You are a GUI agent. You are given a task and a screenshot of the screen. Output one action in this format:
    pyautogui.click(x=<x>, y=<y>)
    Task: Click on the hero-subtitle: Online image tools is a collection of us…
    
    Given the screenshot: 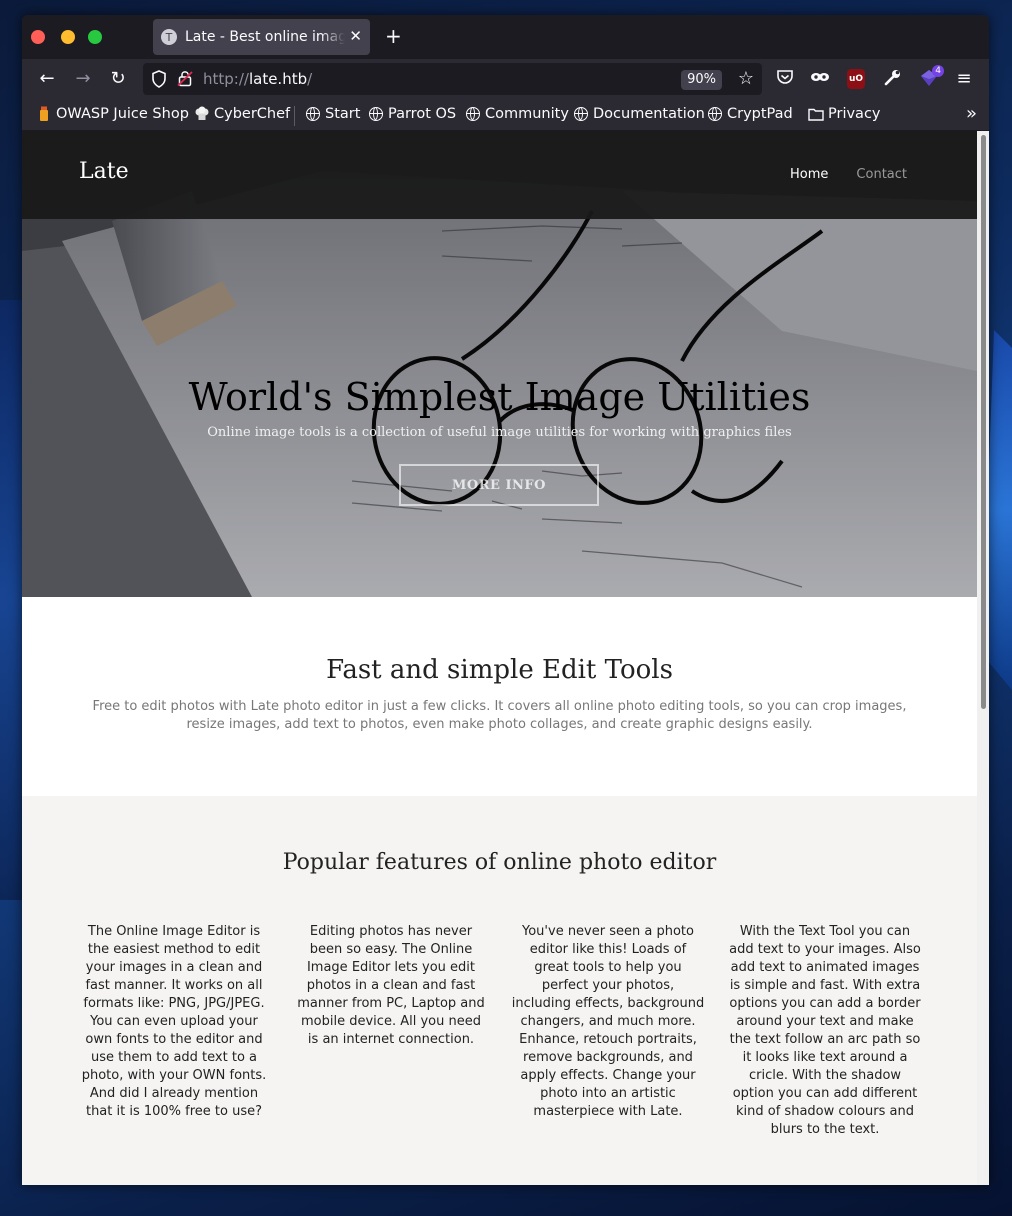 What is the action you would take?
    pyautogui.click(x=499, y=432)
    